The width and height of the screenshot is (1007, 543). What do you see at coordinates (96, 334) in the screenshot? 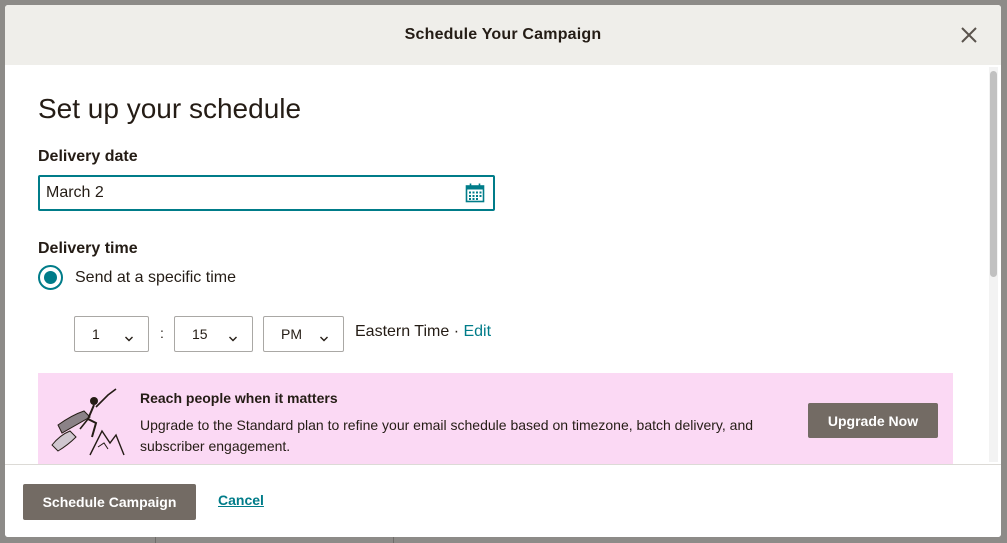
I see `hour-value: 1` at bounding box center [96, 334].